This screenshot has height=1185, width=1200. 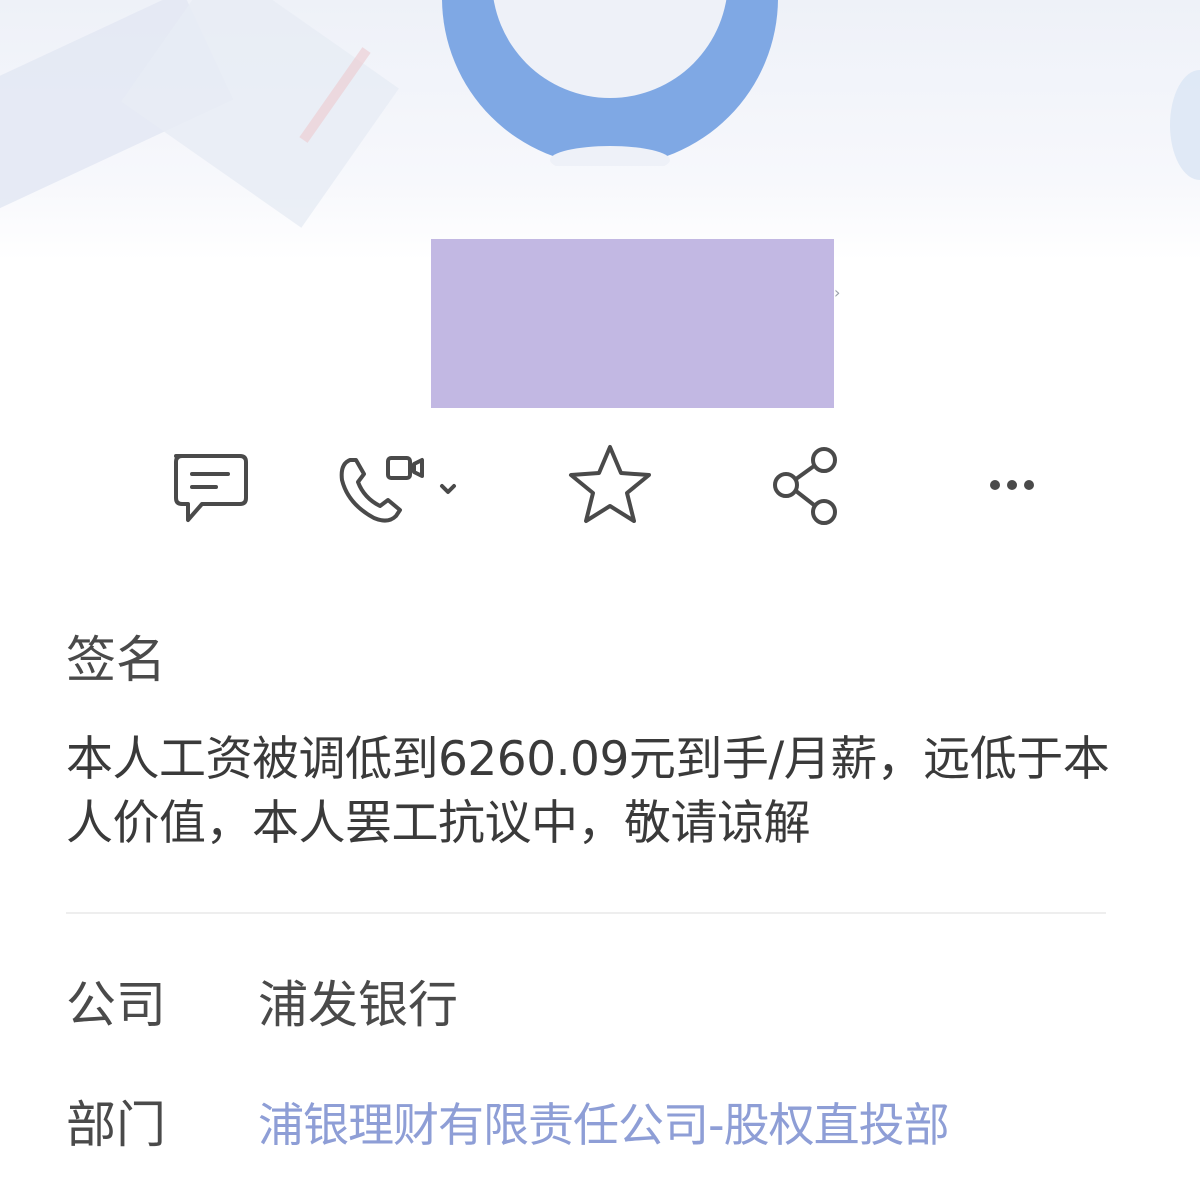 I want to click on phone-video-icon, so click(x=395, y=485).